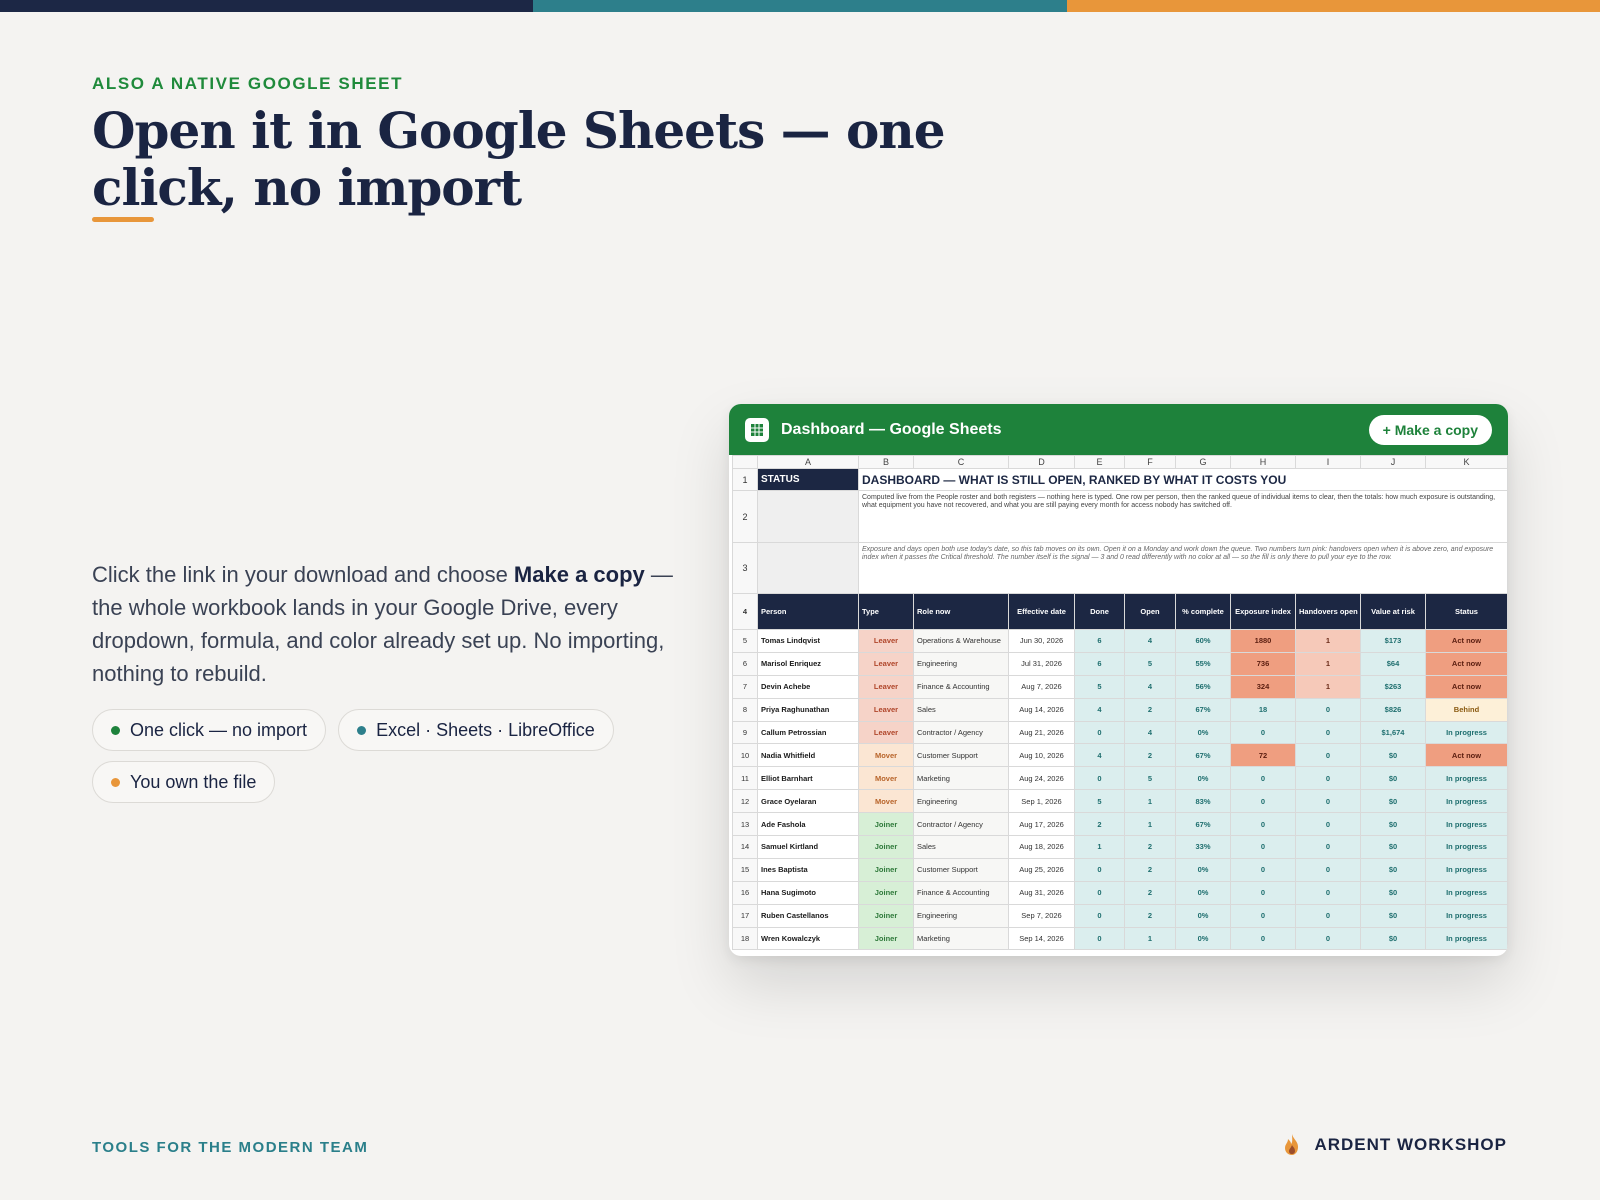  I want to click on date-cell: Aug 24, 2026, so click(1041, 778).